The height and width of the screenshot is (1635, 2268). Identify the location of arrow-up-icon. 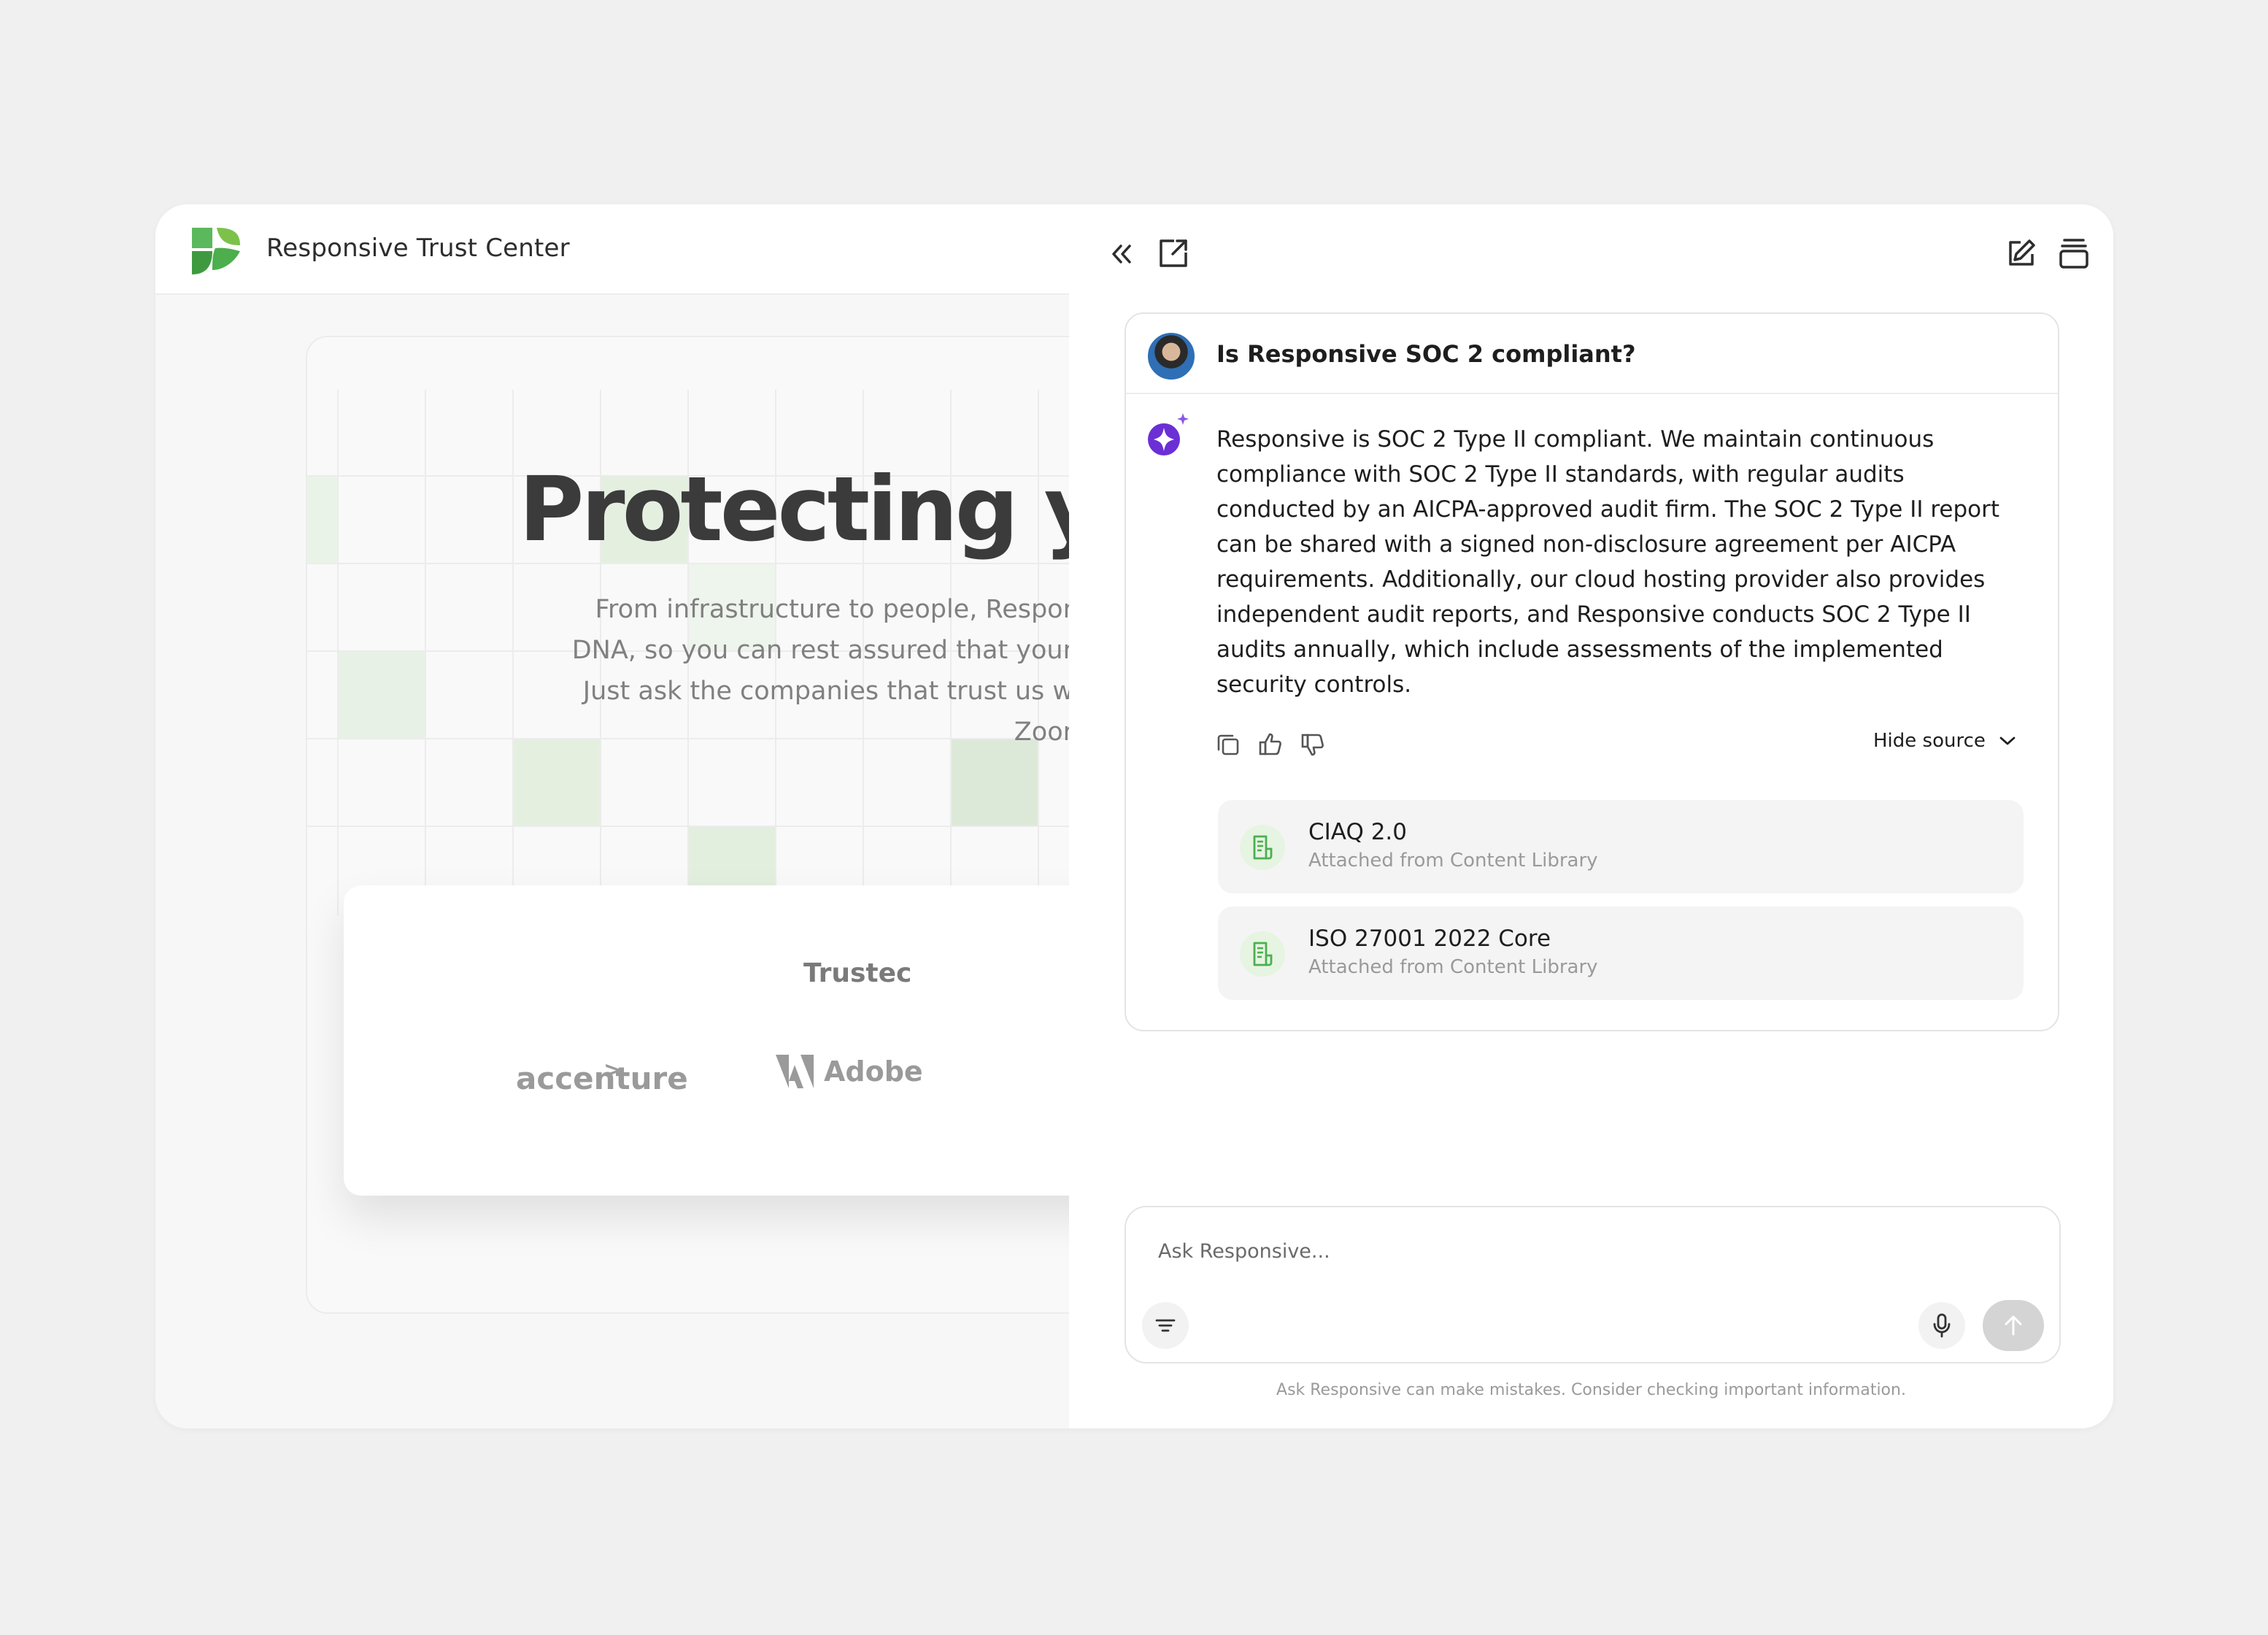
(2013, 1325).